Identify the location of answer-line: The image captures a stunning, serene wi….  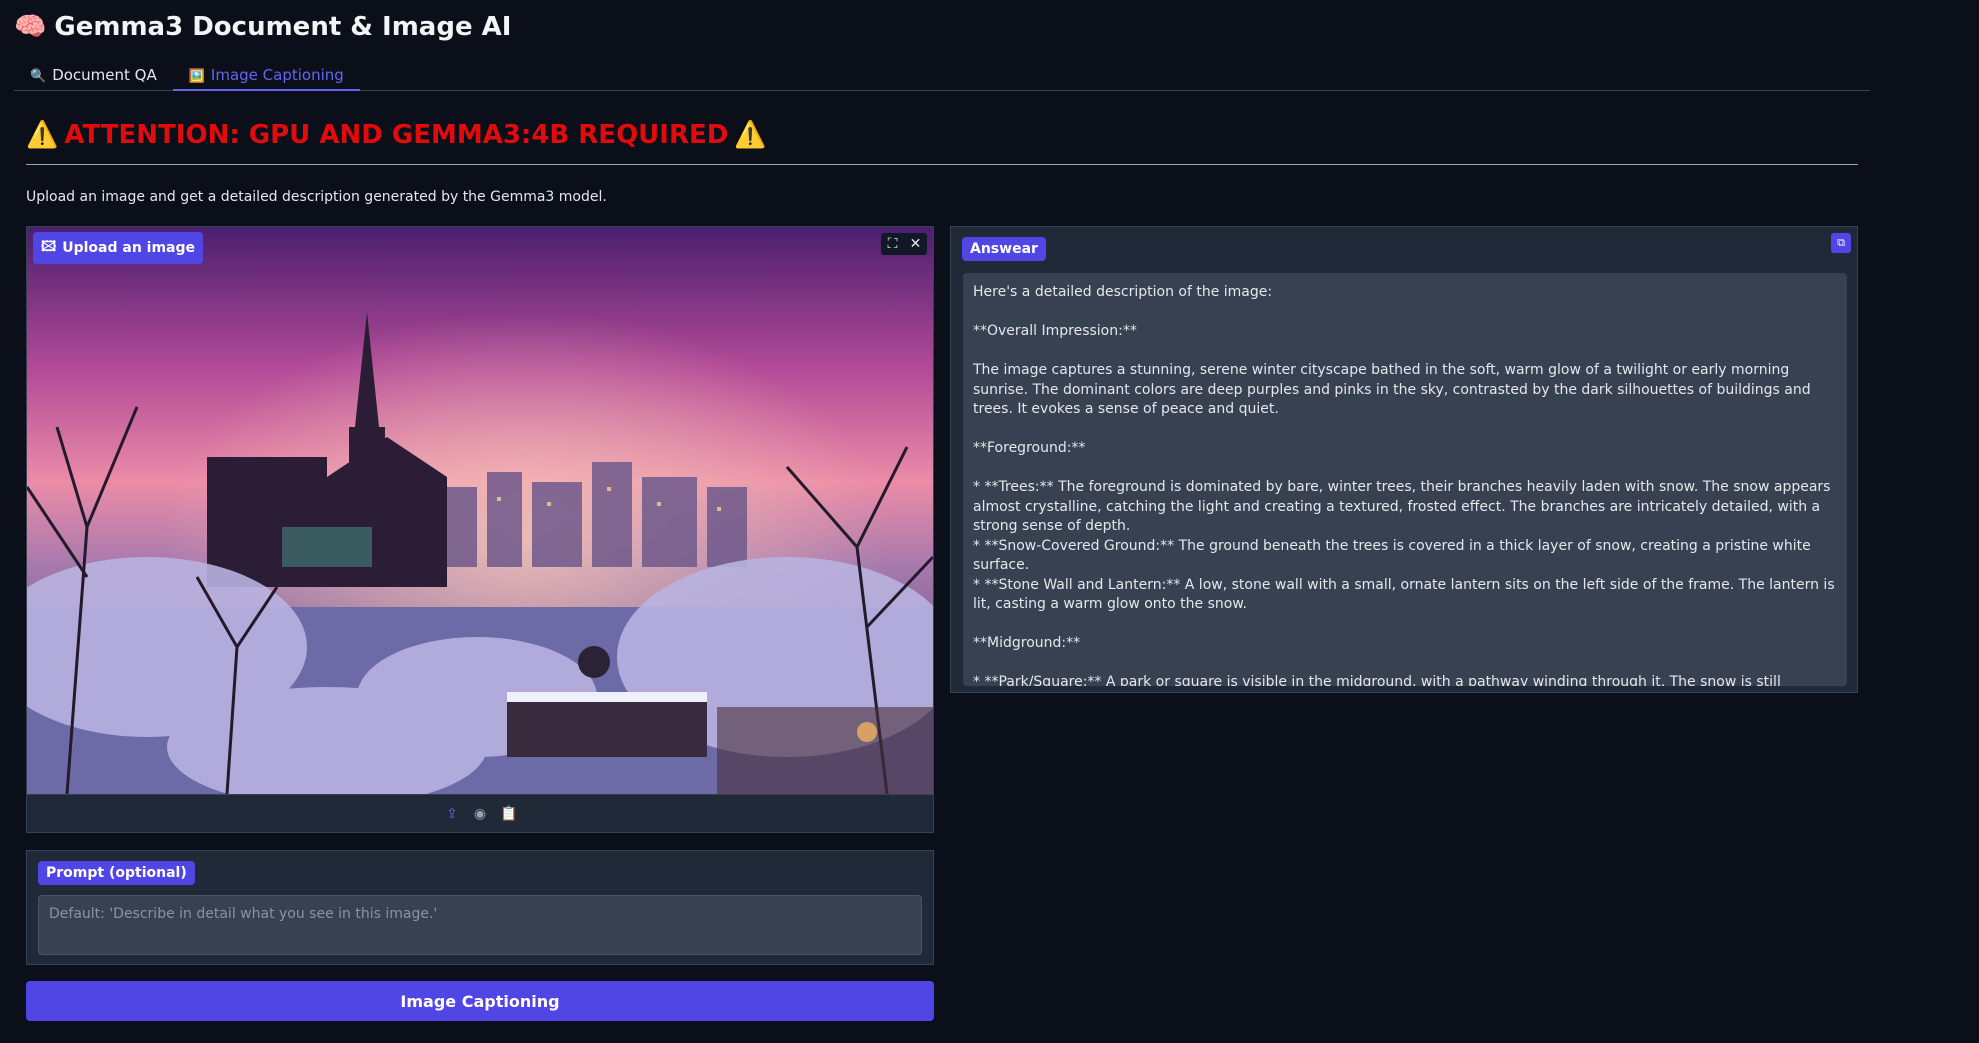
(1392, 389).